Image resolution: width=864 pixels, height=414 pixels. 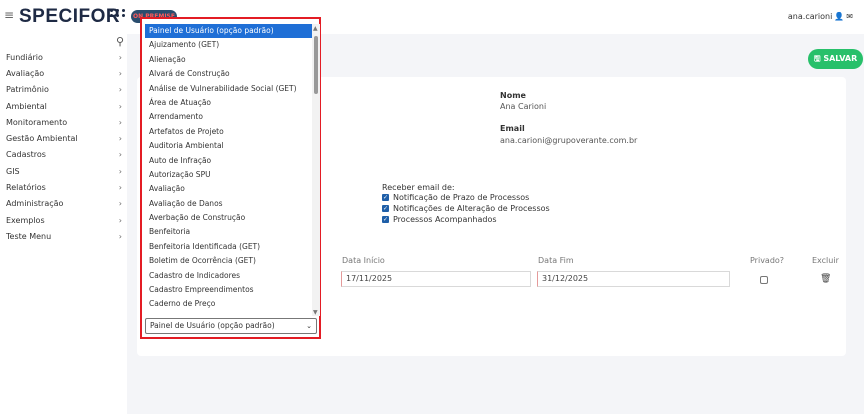 I want to click on data-fim-input: 31/12/2025, so click(x=633, y=279).